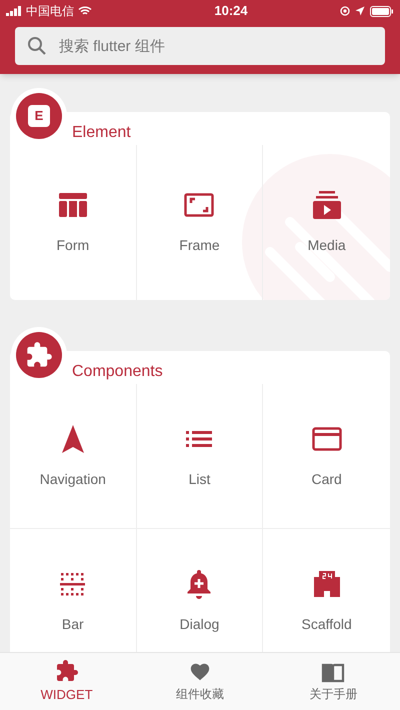  Describe the element at coordinates (231, 11) in the screenshot. I see `status-time: 10:24` at that location.